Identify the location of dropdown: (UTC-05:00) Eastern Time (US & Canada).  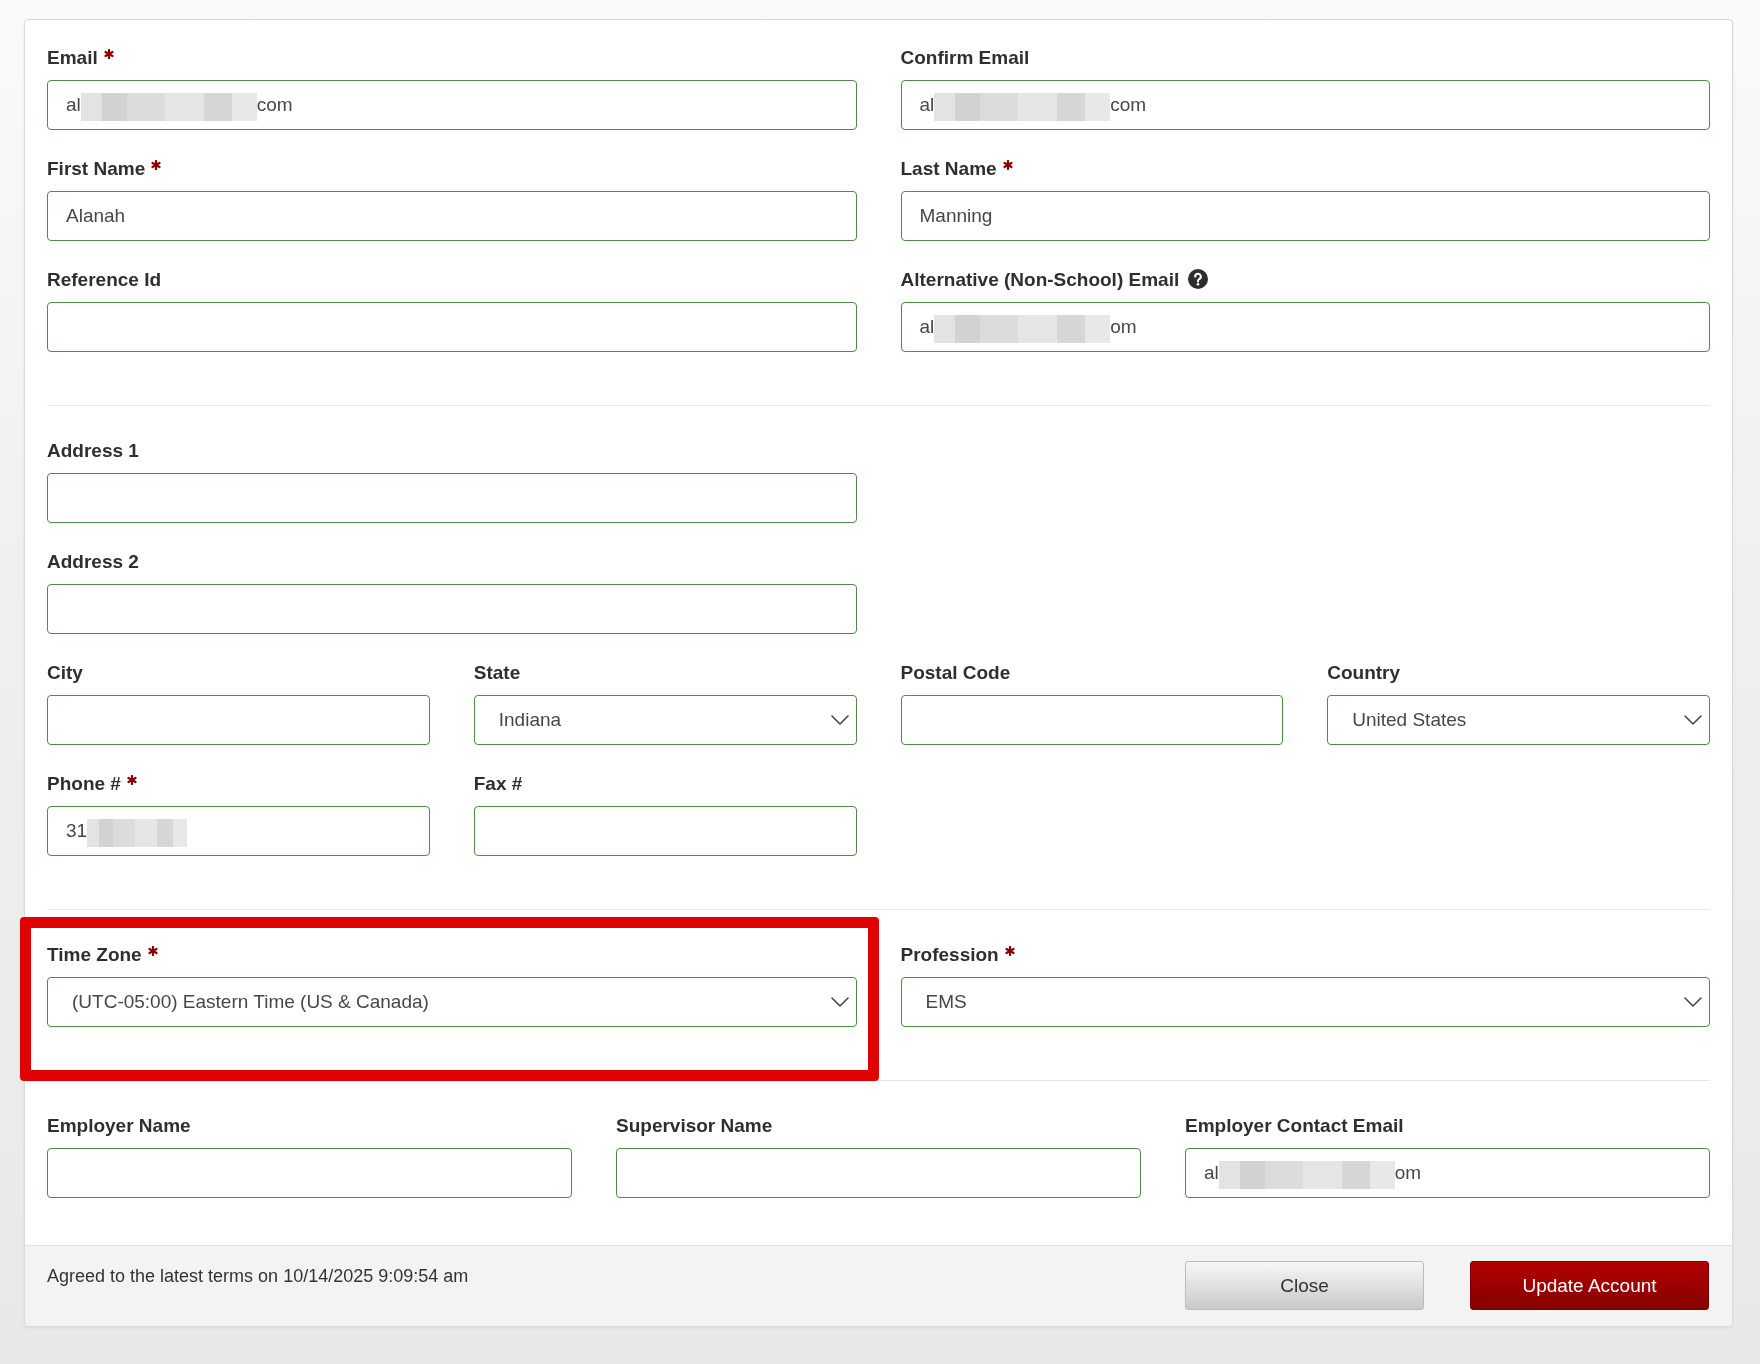
(452, 1002).